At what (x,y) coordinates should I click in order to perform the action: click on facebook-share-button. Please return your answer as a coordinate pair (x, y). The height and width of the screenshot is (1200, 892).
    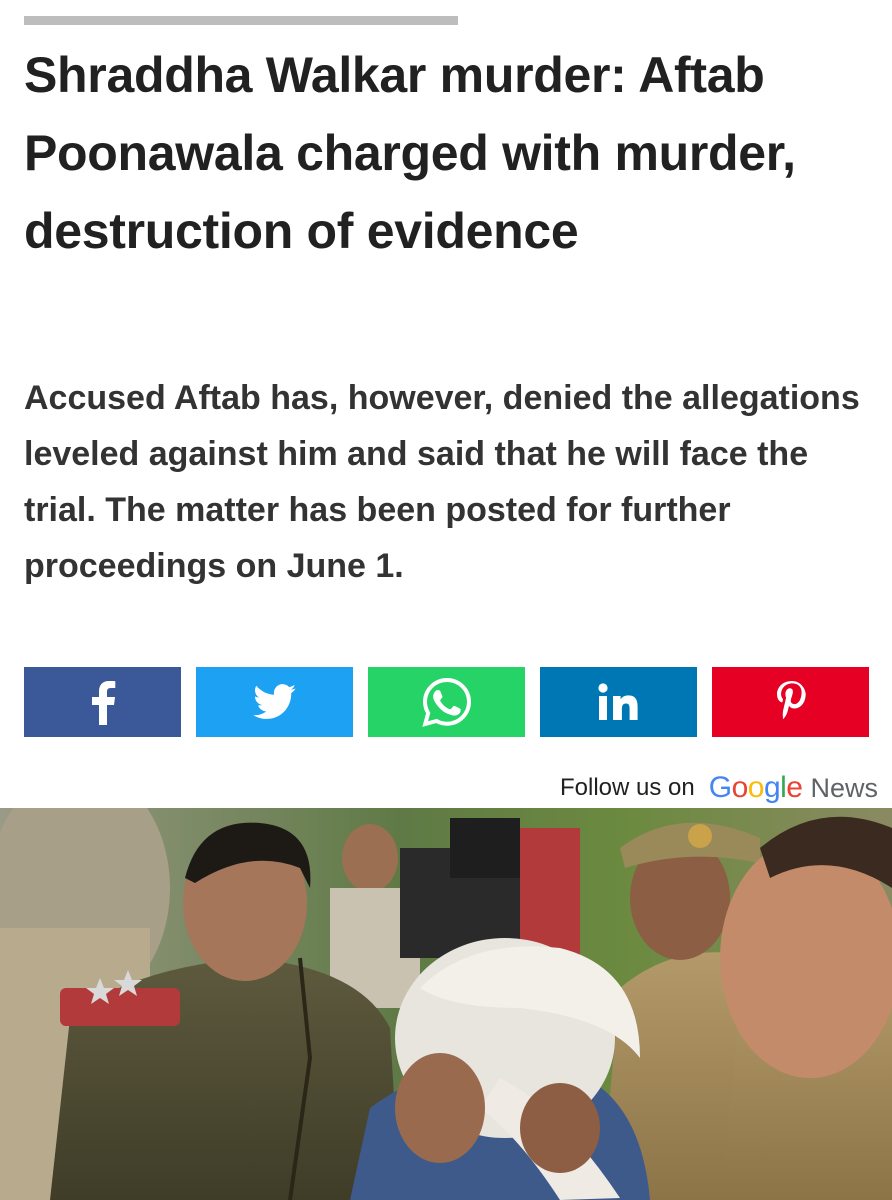
    Looking at the image, I should click on (102, 702).